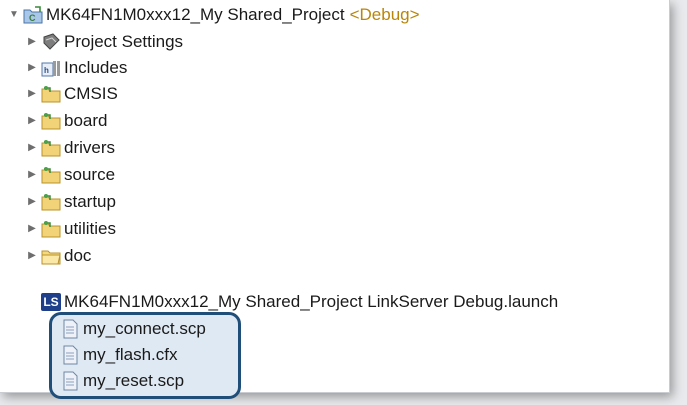 This screenshot has width=687, height=405. Describe the element at coordinates (195, 14) in the screenshot. I see `project-name: MK64FN1M0xxx12_My Shared_Project` at that location.